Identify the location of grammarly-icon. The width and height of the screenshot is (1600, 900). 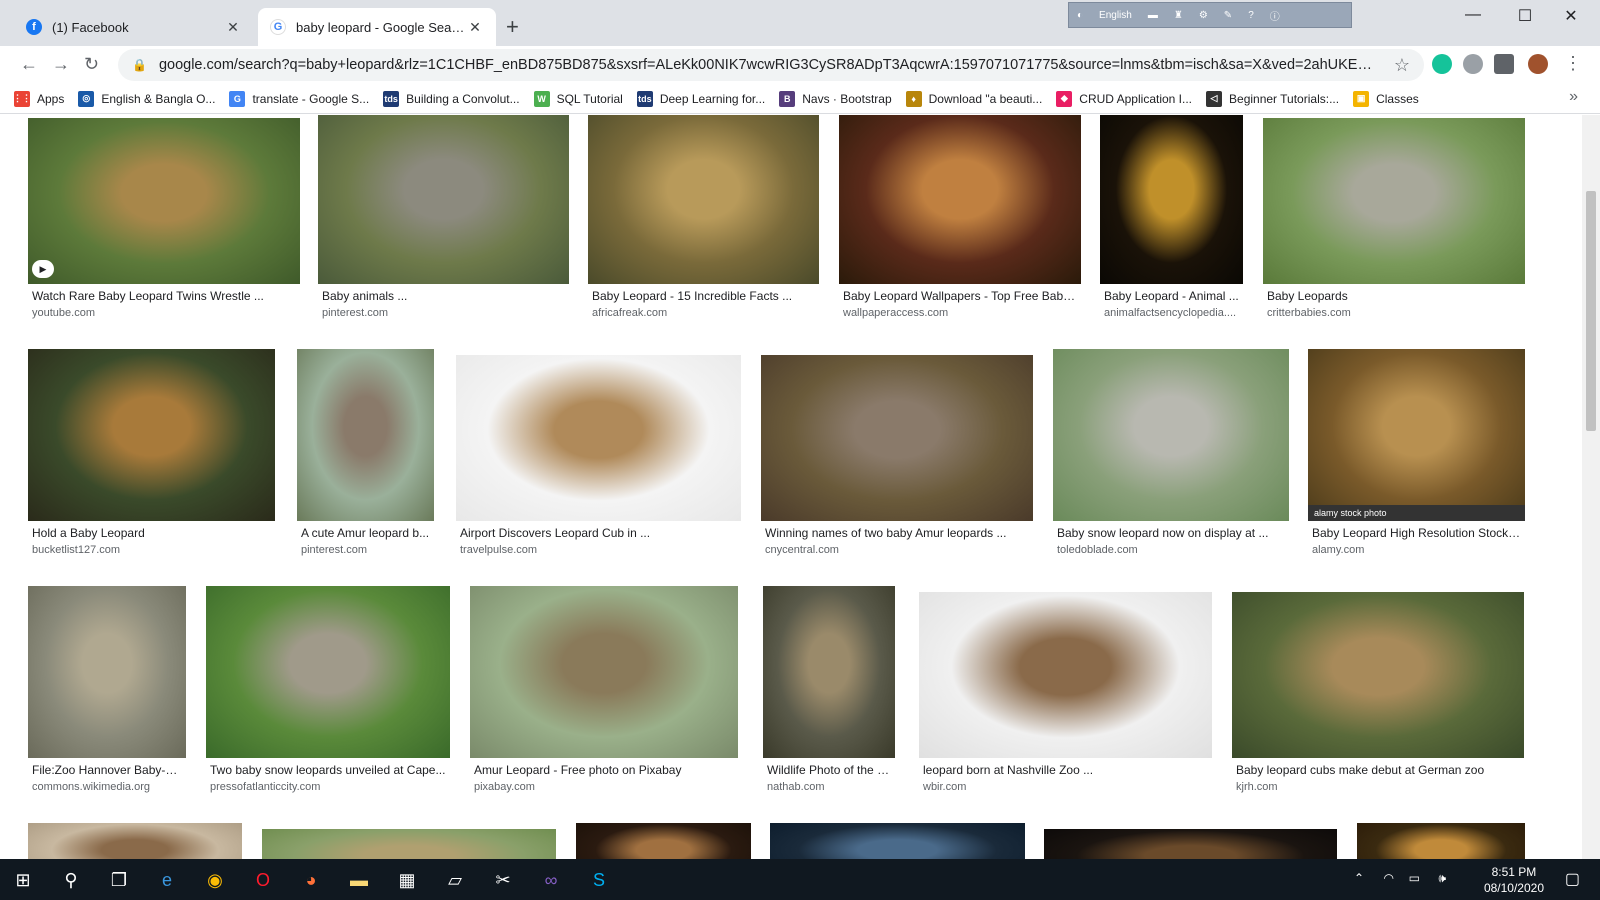
(1442, 64).